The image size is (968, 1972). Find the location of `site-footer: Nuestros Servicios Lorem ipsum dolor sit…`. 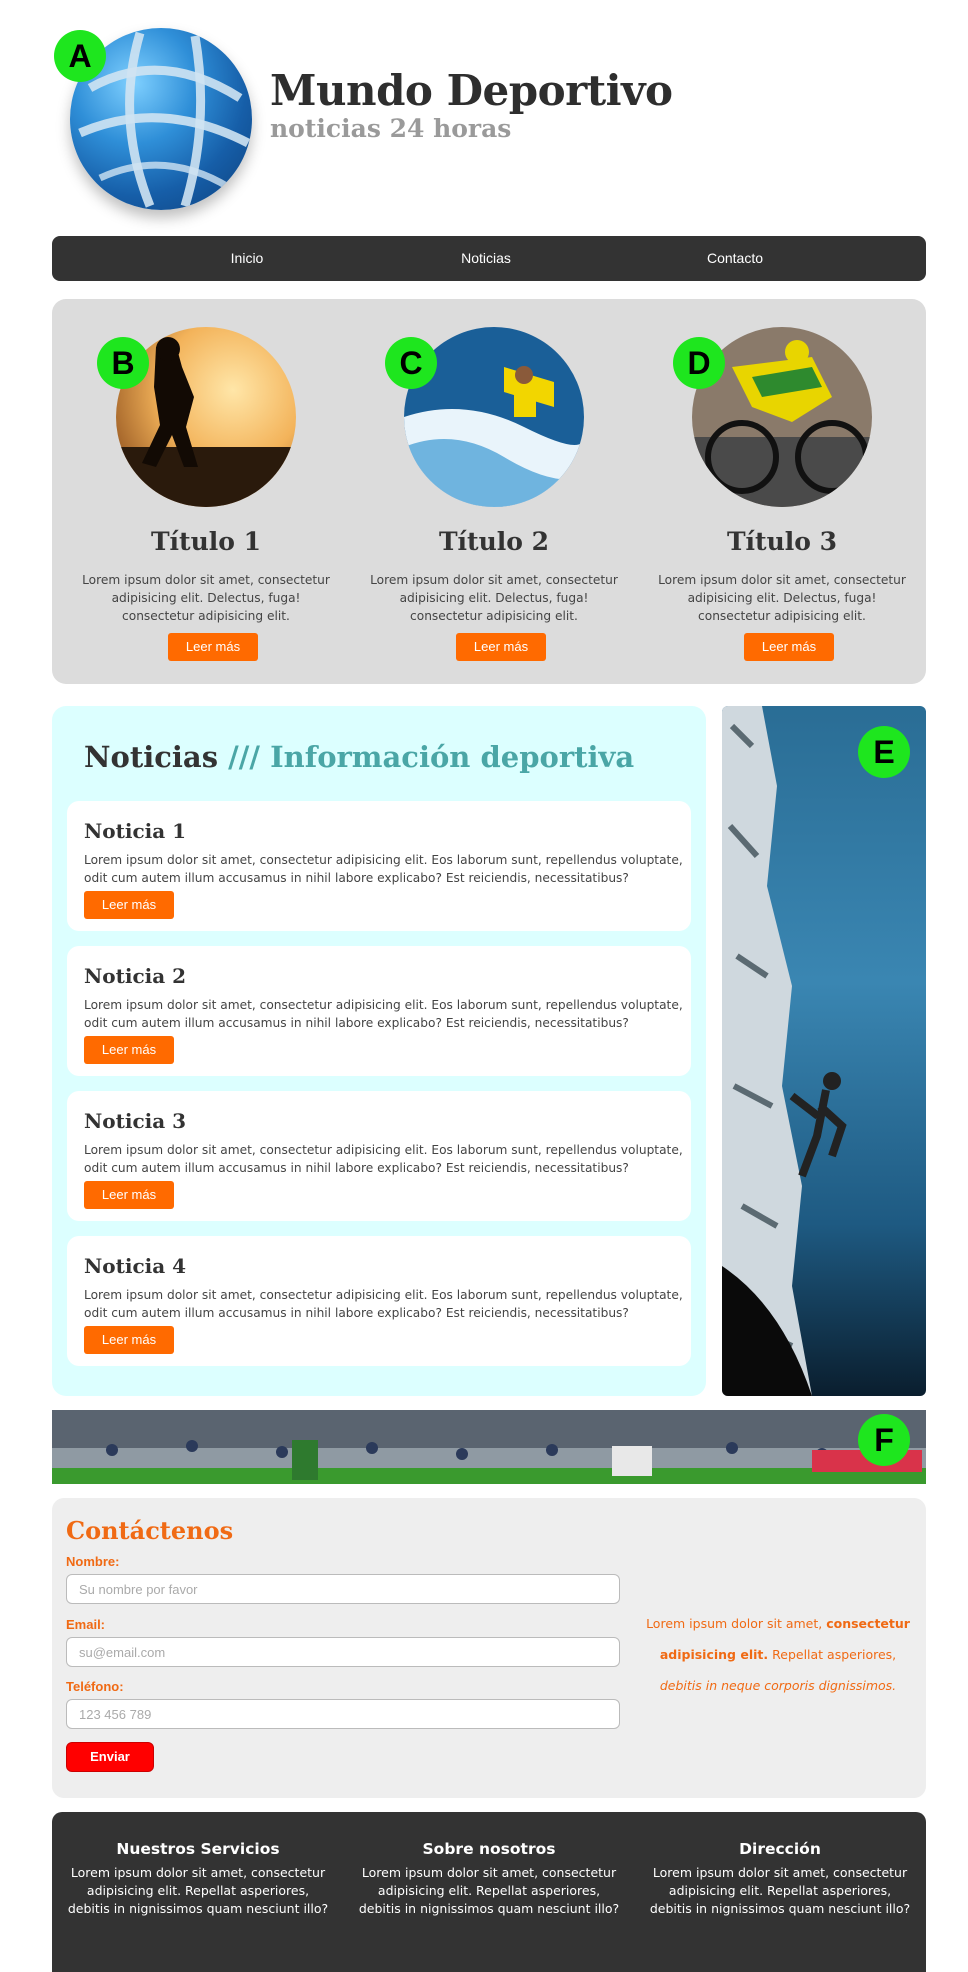

site-footer: Nuestros Servicios Lorem ipsum dolor sit… is located at coordinates (489, 1892).